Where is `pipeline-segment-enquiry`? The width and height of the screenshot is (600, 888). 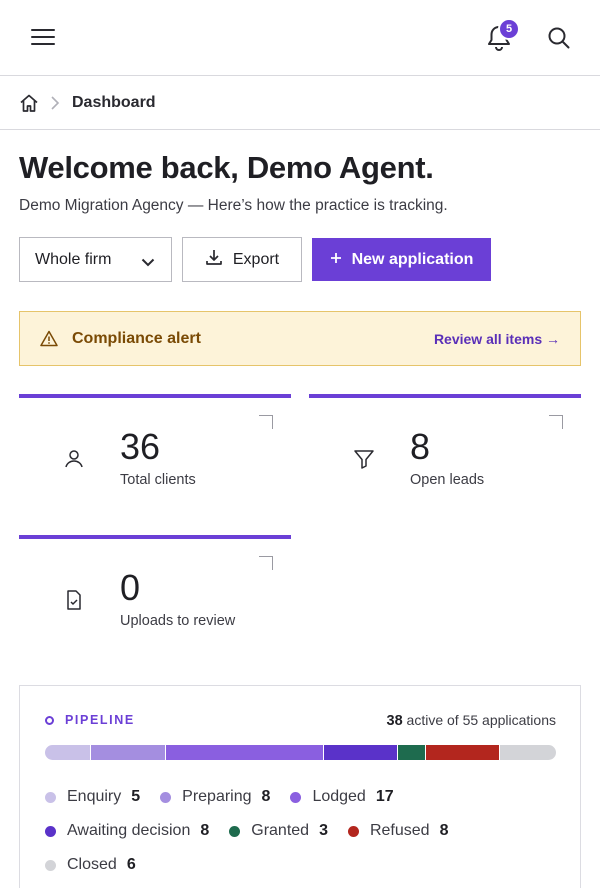 pipeline-segment-enquiry is located at coordinates (68, 752).